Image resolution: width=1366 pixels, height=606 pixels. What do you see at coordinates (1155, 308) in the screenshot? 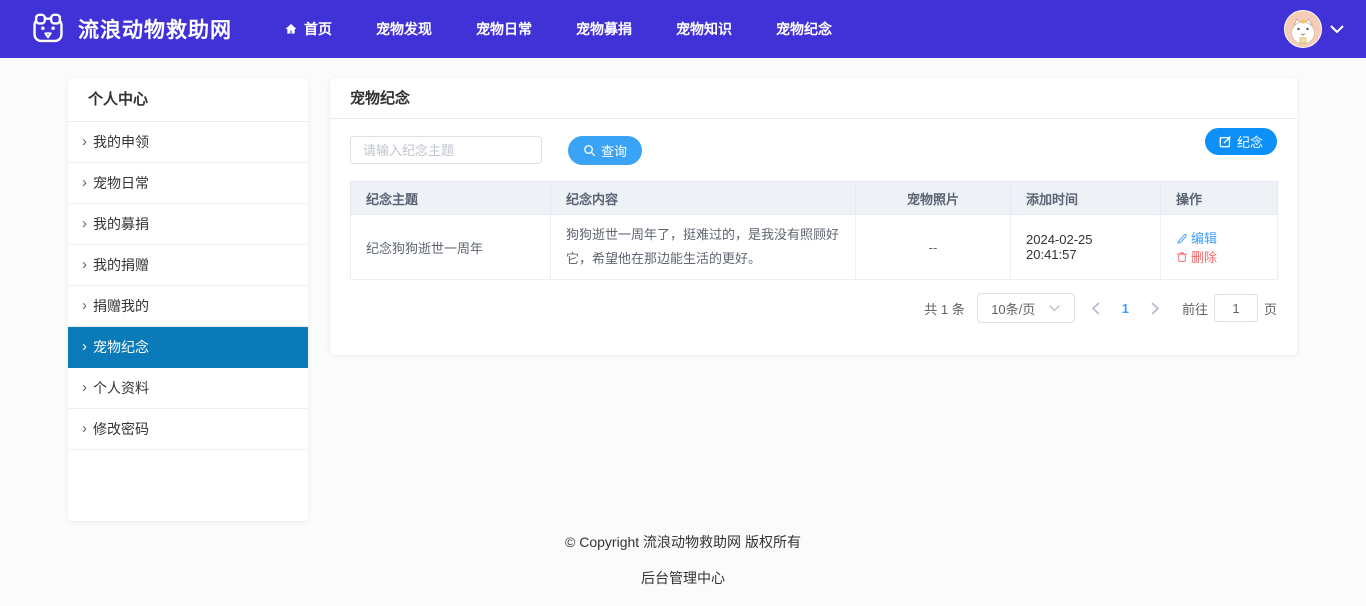
I see `next-page-button` at bounding box center [1155, 308].